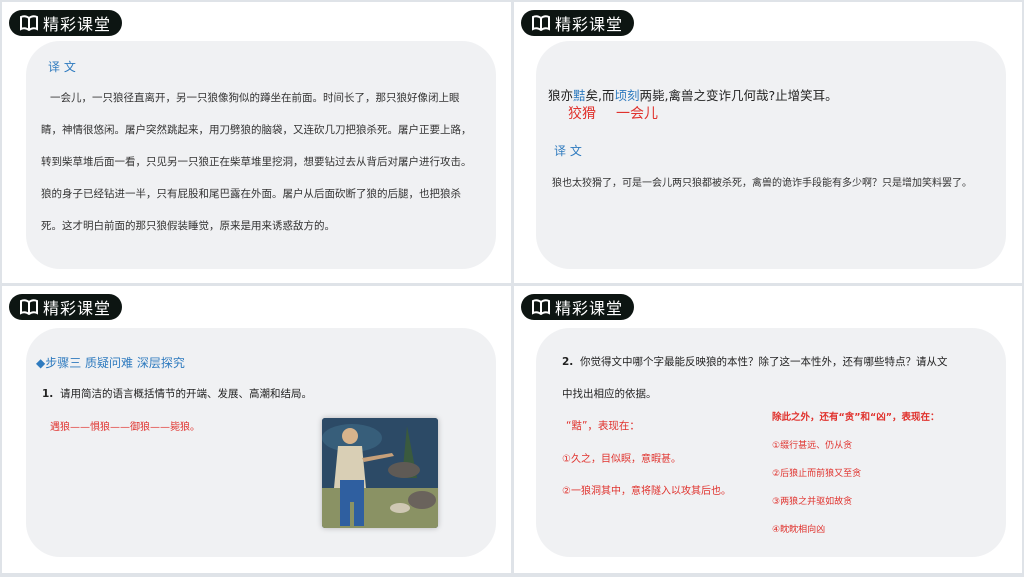 The width and height of the screenshot is (1024, 577). What do you see at coordinates (609, 394) in the screenshot?
I see `question-continued: 中找出相应的依据。` at bounding box center [609, 394].